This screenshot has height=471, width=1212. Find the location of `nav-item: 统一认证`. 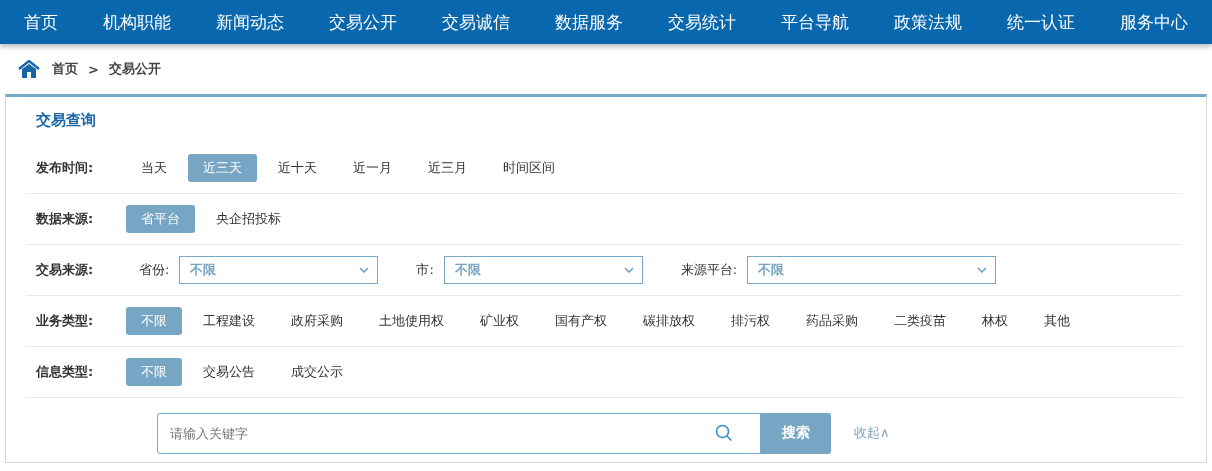

nav-item: 统一认证 is located at coordinates (1040, 22).